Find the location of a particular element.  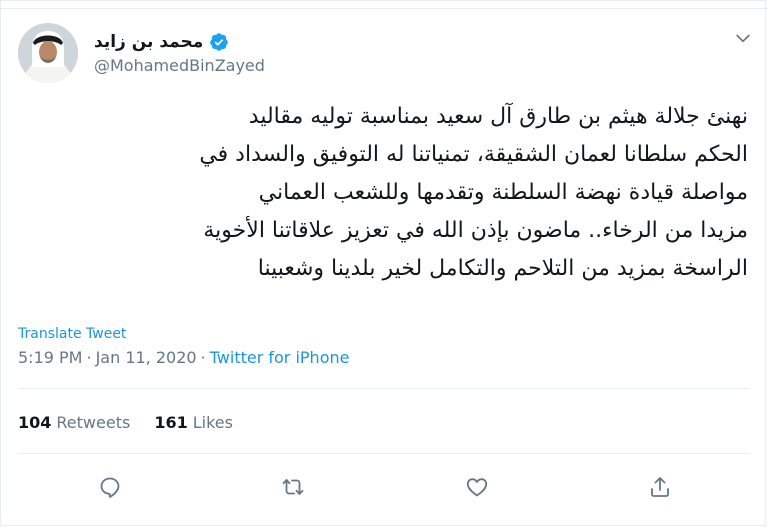

likes-stat: 161 Likes is located at coordinates (193, 422).